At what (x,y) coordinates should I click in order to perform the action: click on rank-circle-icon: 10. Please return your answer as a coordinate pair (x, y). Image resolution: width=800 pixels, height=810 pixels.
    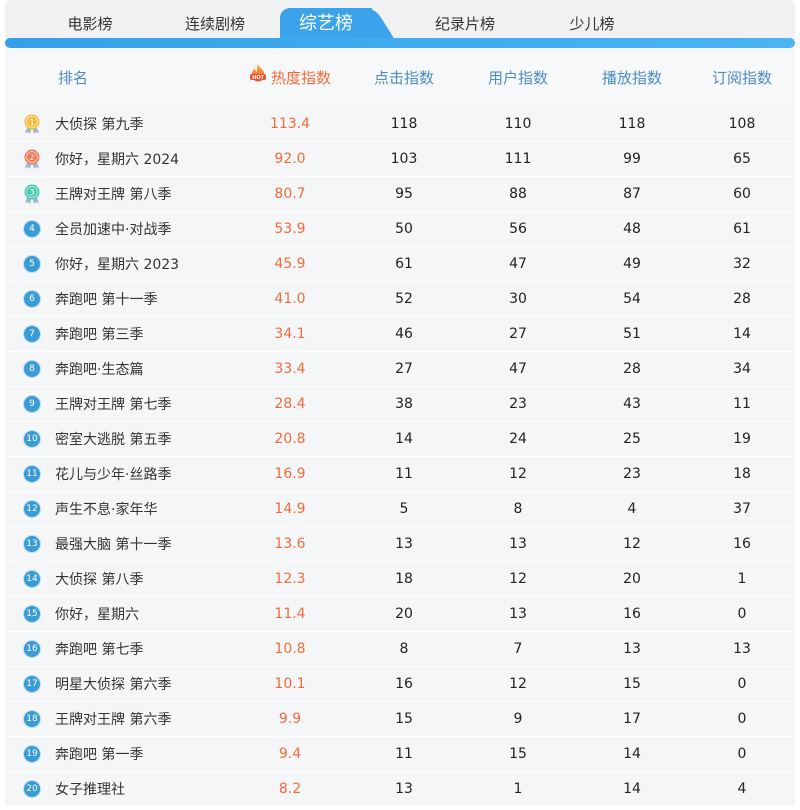
    Looking at the image, I should click on (32, 439).